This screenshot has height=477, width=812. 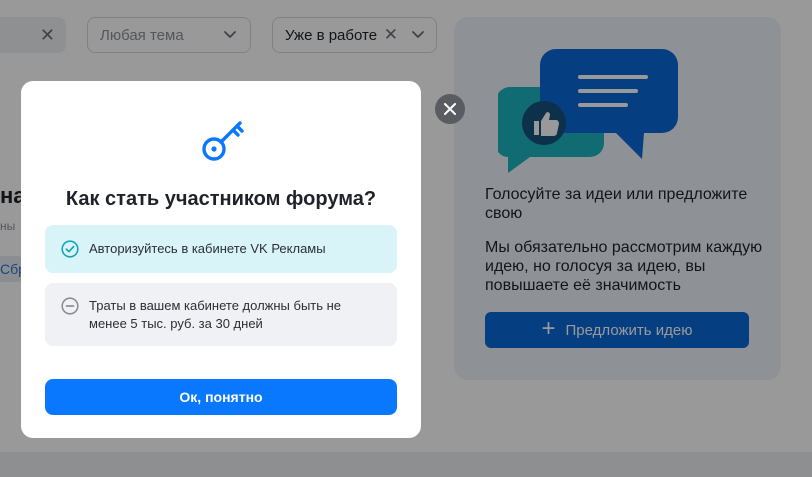 I want to click on close-icon, so click(x=450, y=109).